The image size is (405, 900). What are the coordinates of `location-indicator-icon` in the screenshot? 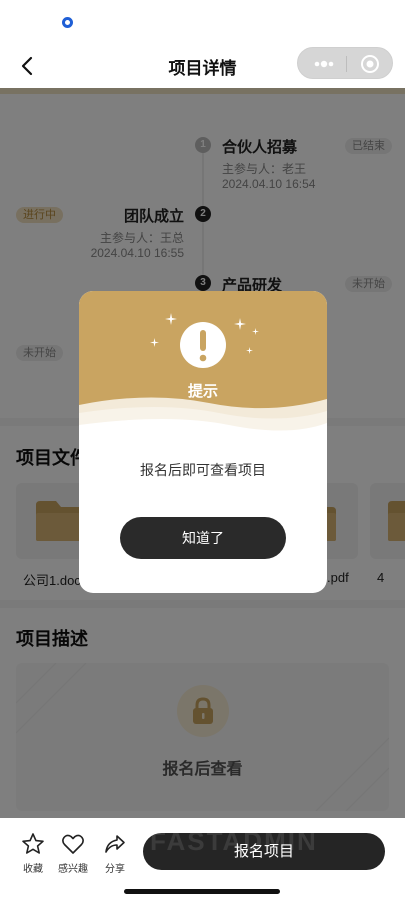 It's located at (67, 22).